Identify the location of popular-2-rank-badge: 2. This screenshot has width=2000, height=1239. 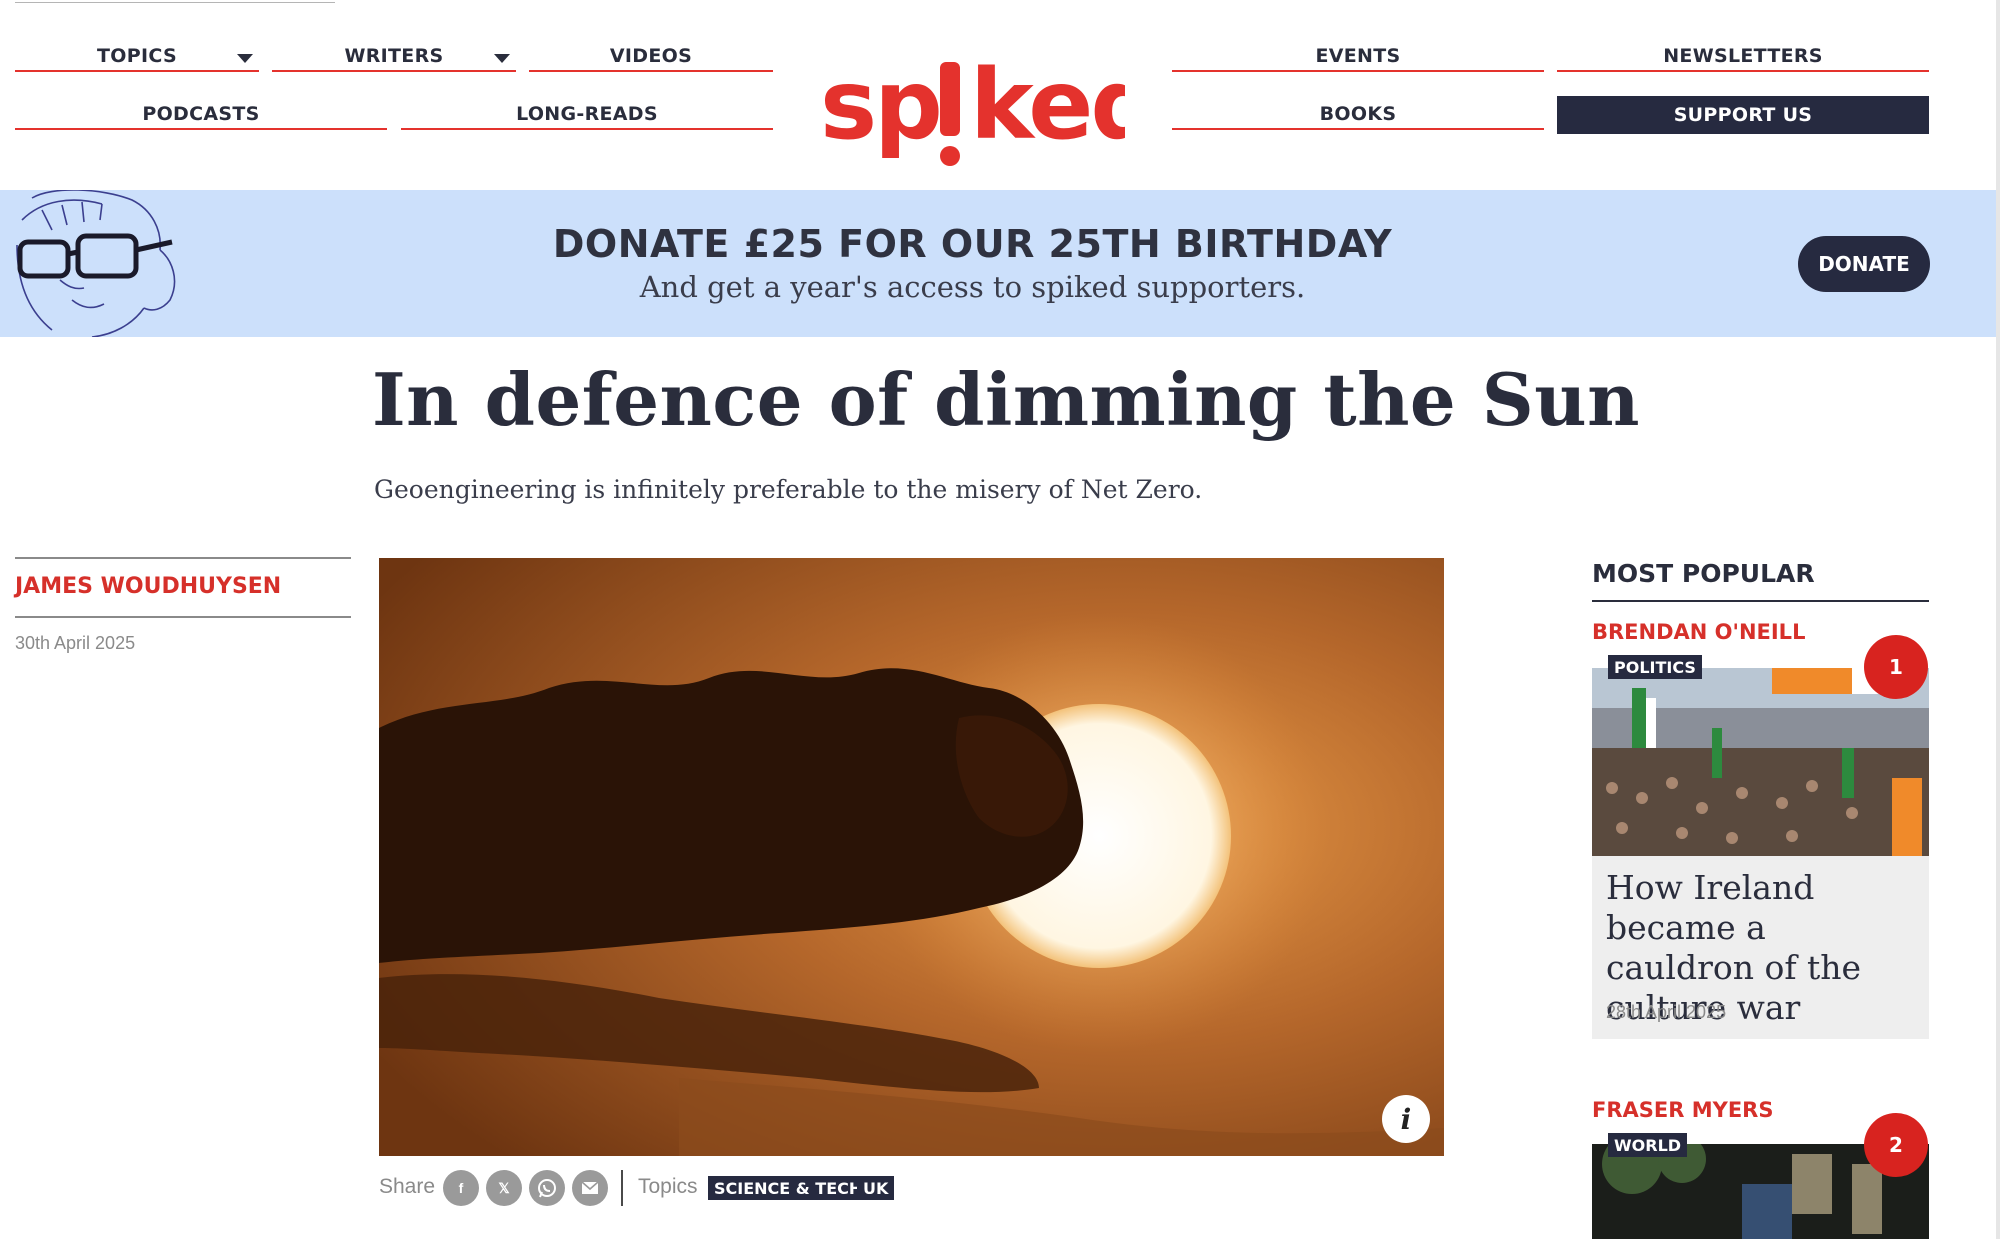
(1896, 1145).